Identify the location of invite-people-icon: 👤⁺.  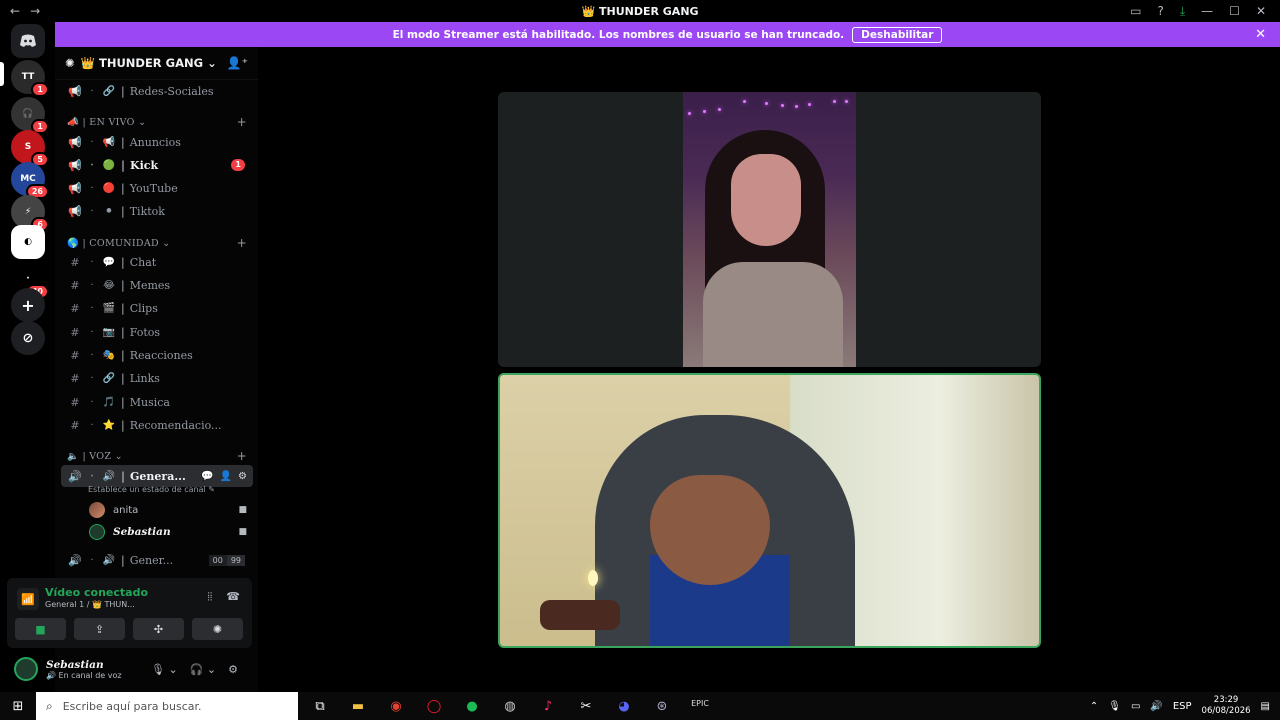
(237, 63).